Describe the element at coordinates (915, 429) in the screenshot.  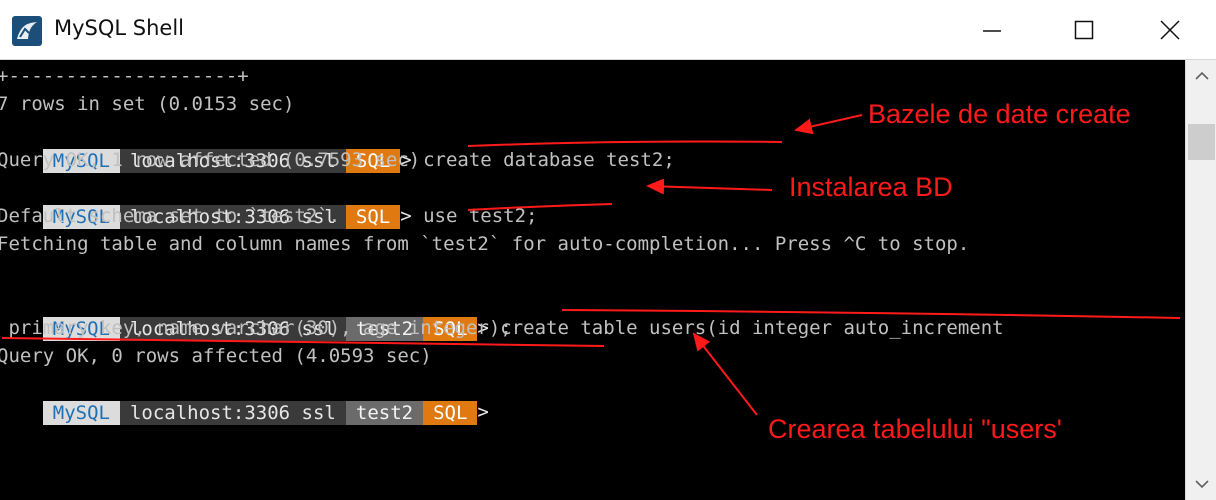
I see `annotation-table-created: Crearea tabelului "users'` at that location.